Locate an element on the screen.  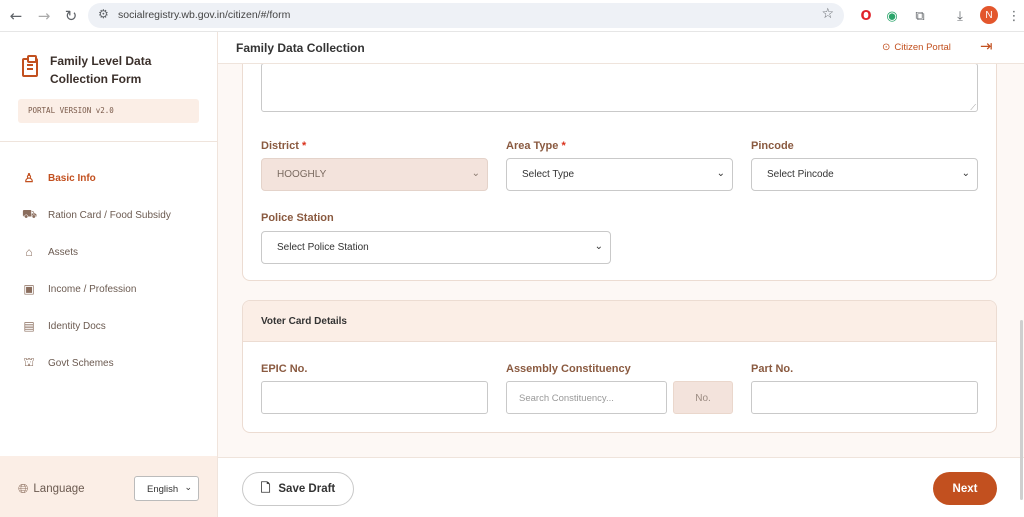
sidebar-item-label: Govt Schemes is located at coordinates (81, 363).